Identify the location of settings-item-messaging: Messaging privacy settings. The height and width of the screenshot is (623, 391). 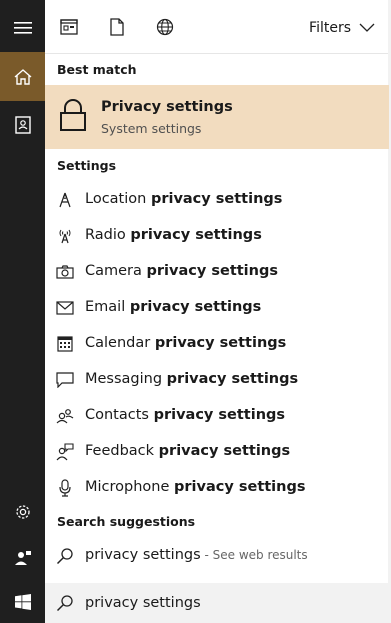
(217, 380).